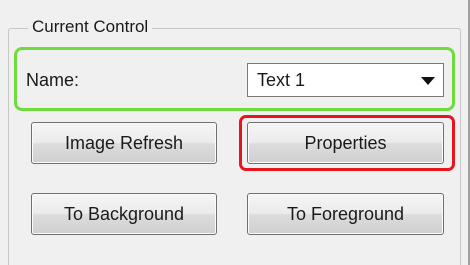 Image resolution: width=470 pixels, height=265 pixels. What do you see at coordinates (124, 143) in the screenshot?
I see `image-refresh-button: Image Refresh` at bounding box center [124, 143].